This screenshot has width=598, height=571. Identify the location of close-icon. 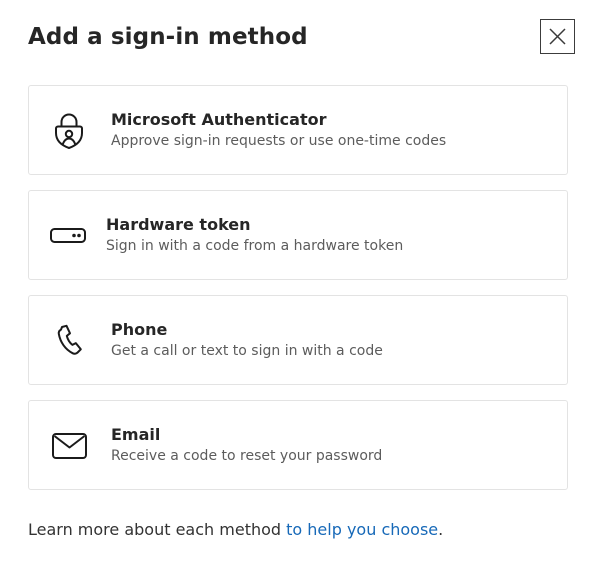
(557, 36).